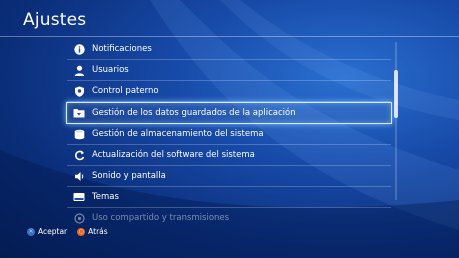 This screenshot has height=258, width=459. I want to click on page-title: Ajustes, so click(55, 20).